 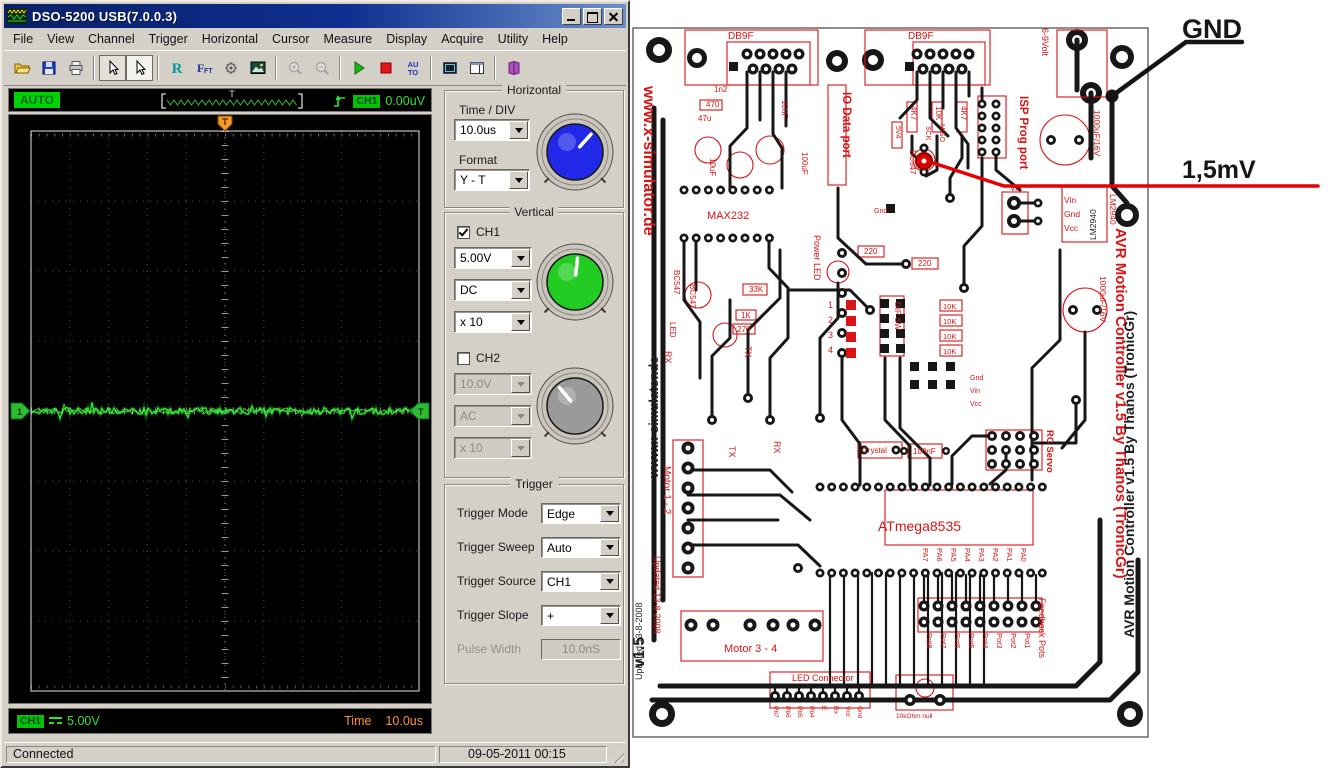 I want to click on horizontal-position-knob, so click(x=575, y=152).